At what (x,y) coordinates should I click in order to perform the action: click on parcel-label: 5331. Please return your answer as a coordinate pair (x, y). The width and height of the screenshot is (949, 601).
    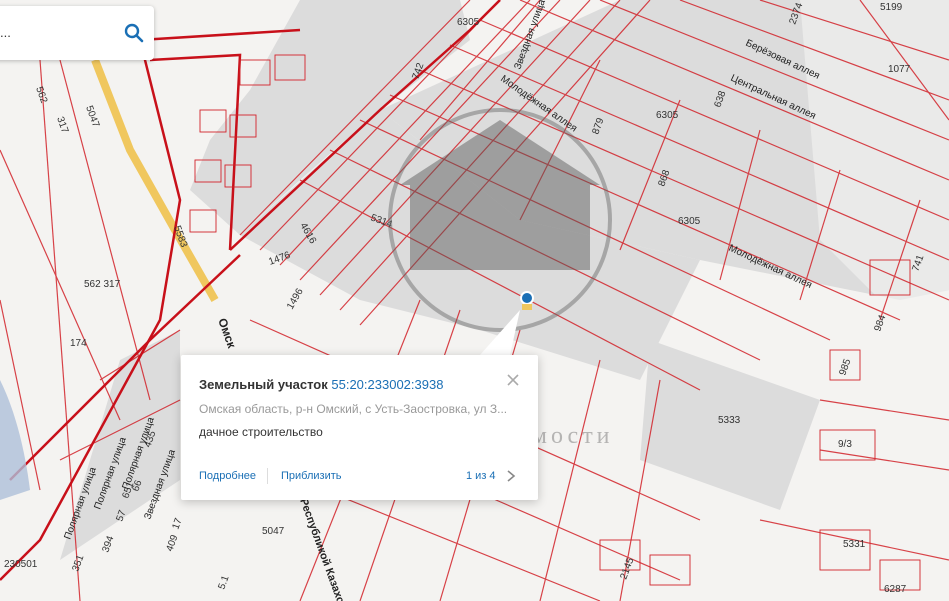
    Looking at the image, I should click on (854, 544).